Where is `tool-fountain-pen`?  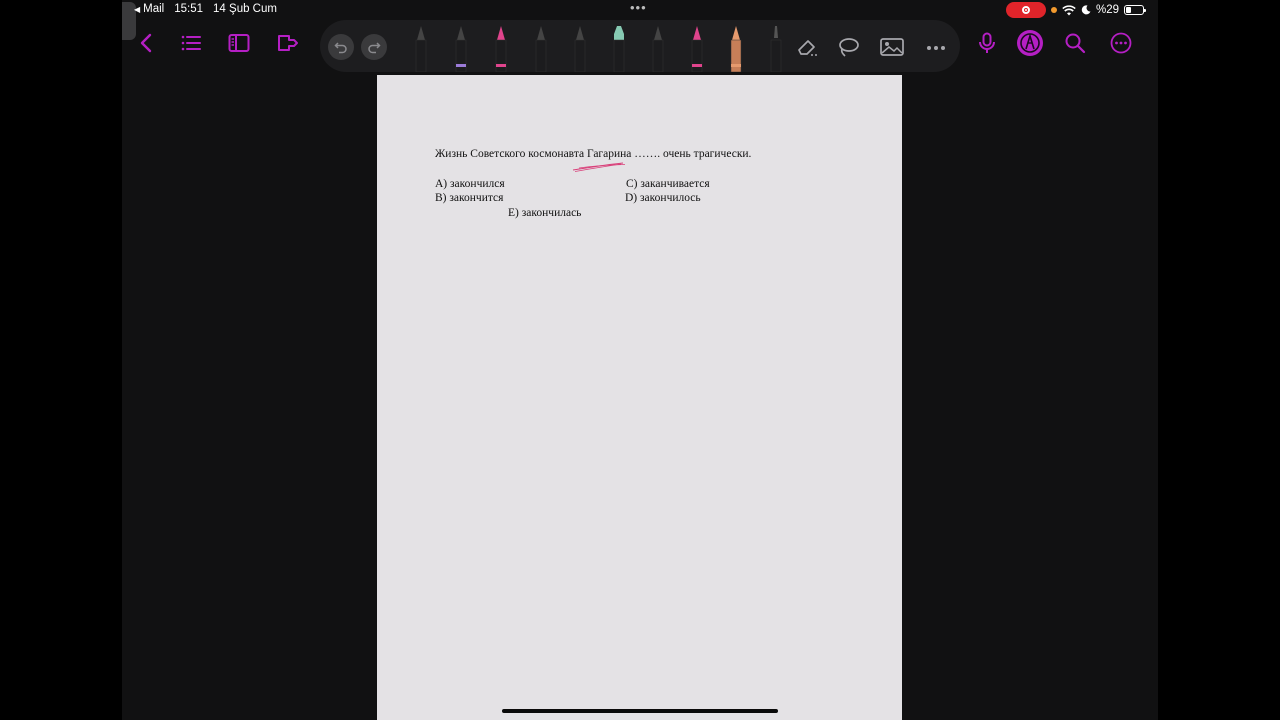 tool-fountain-pen is located at coordinates (421, 48).